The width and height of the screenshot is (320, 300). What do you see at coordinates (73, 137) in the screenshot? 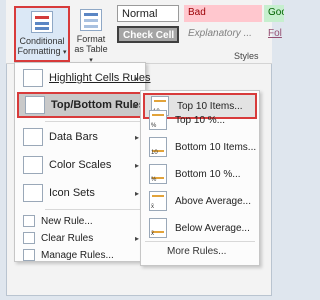
I see `menu-item-label: Data Bars` at bounding box center [73, 137].